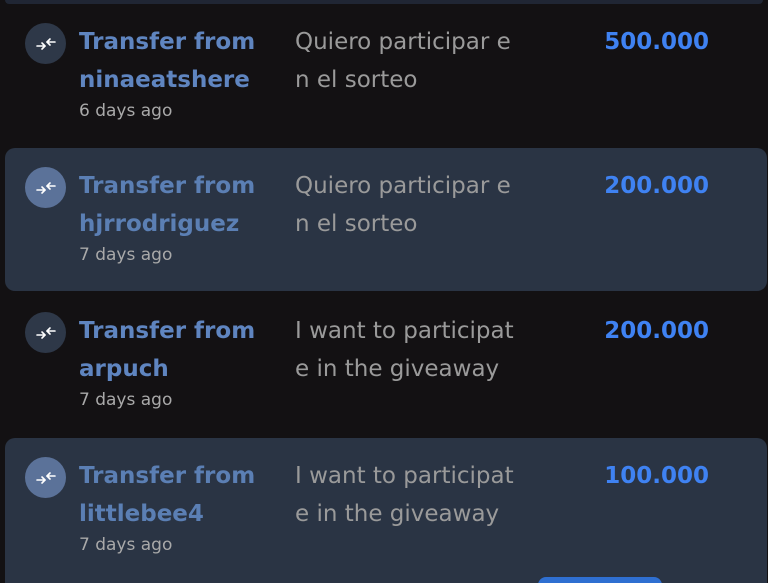 Image resolution: width=768 pixels, height=583 pixels. Describe the element at coordinates (126, 111) in the screenshot. I see `transaction-timestamp: 6 days ago` at that location.